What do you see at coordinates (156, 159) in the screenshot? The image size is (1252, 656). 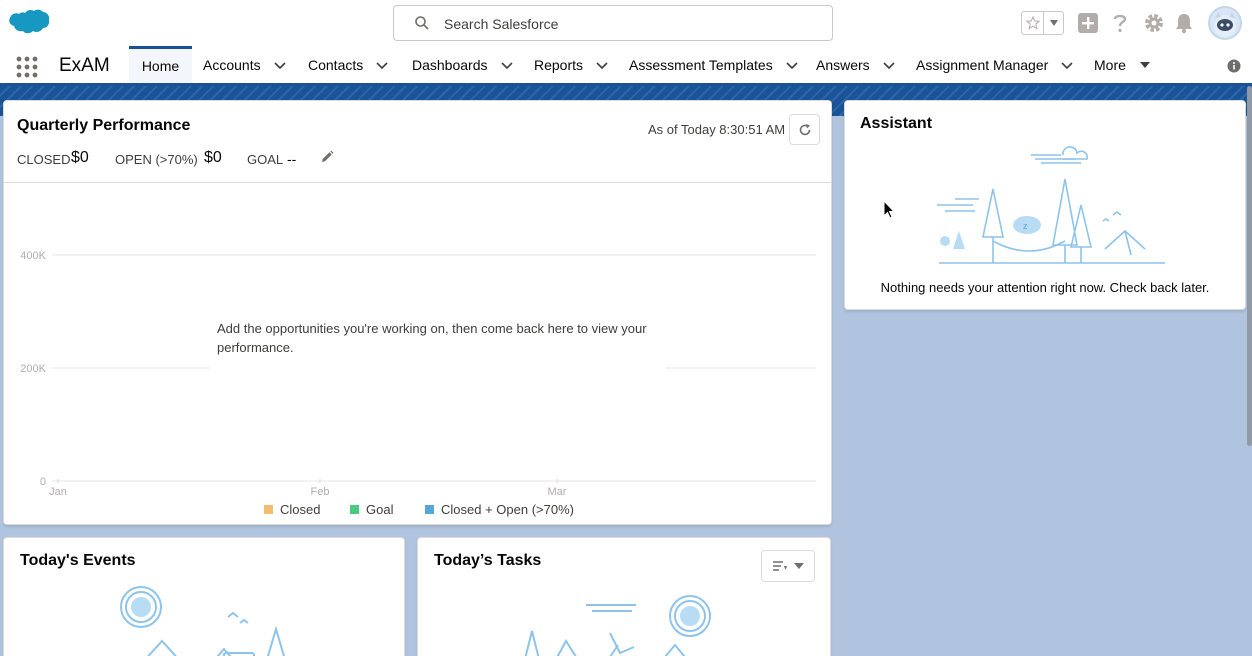 I see `open-label: OPEN (>70%)` at bounding box center [156, 159].